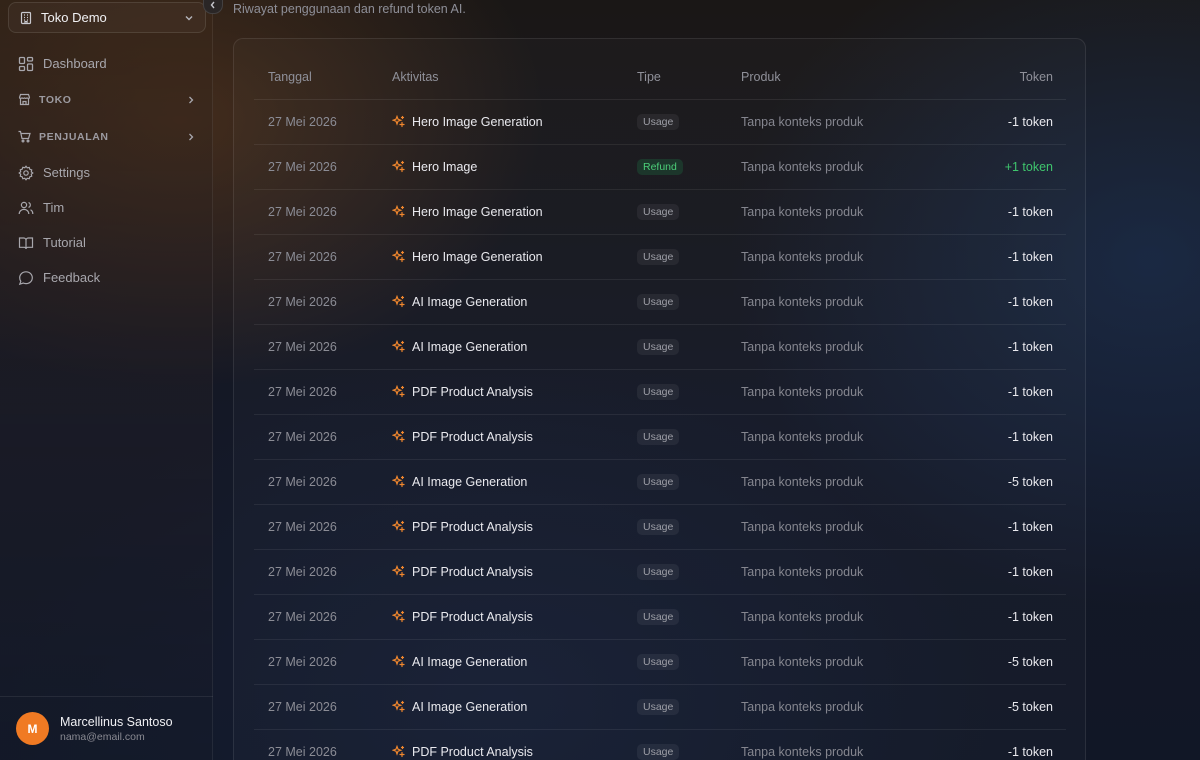  What do you see at coordinates (107, 207) in the screenshot?
I see `sidebar-item-tim: Tim` at bounding box center [107, 207].